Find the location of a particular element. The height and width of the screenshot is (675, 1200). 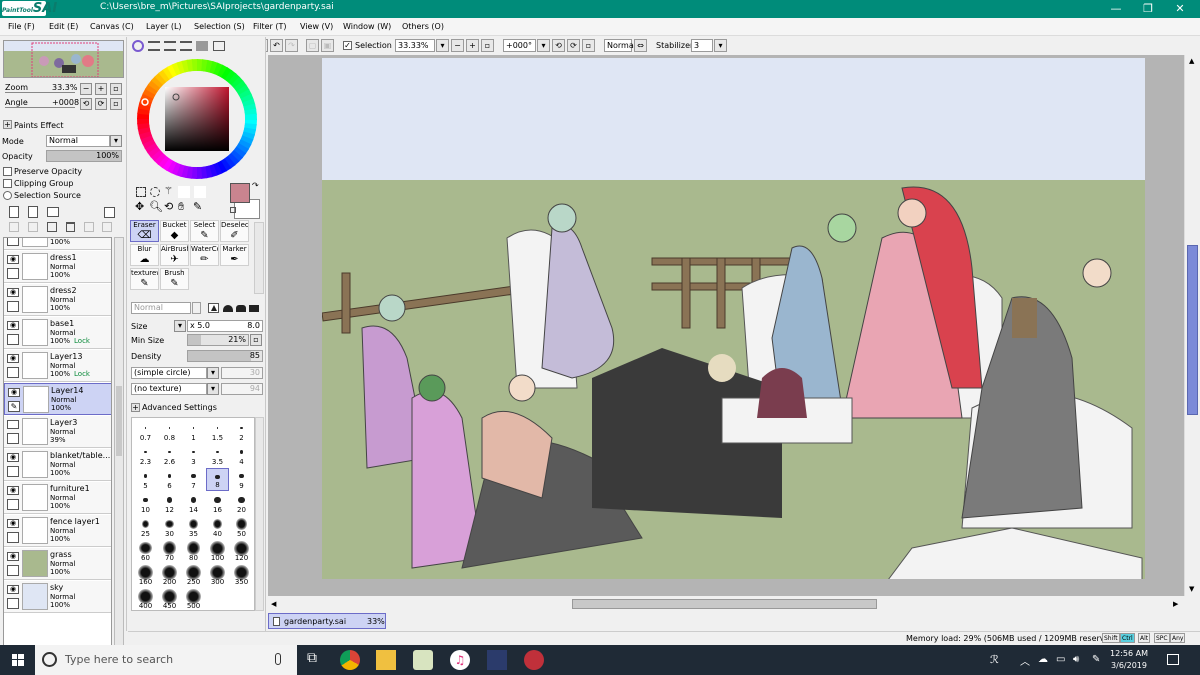

brush-size-preset: 50 is located at coordinates (241, 527).